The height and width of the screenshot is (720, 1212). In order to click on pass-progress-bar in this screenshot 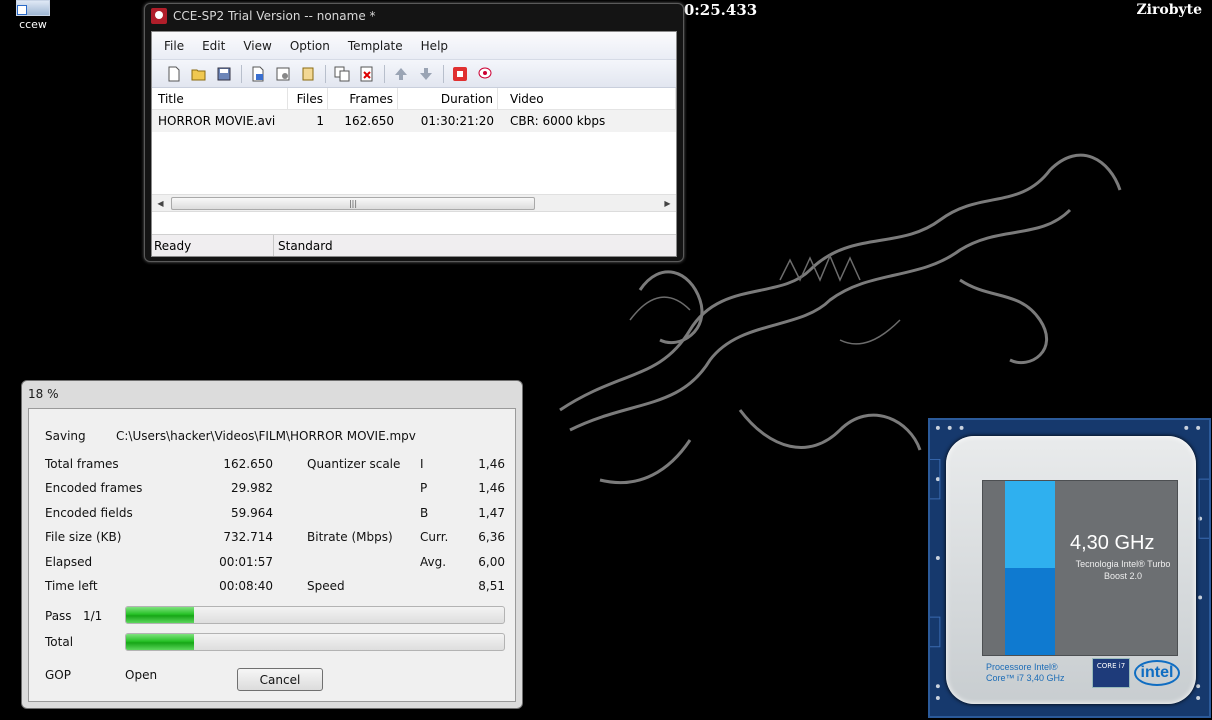, I will do `click(315, 615)`.